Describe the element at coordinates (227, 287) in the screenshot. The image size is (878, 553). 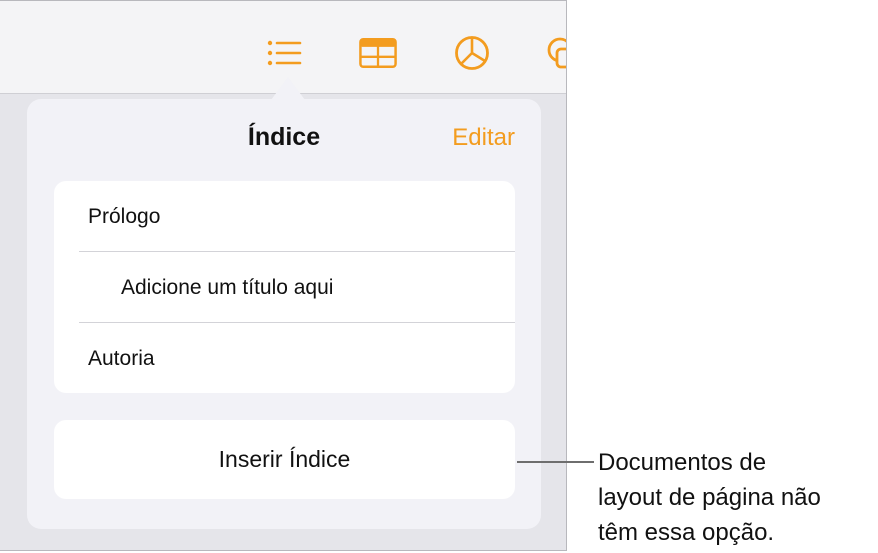
I see `toc-entry-label: Adicione um título aqui` at that location.